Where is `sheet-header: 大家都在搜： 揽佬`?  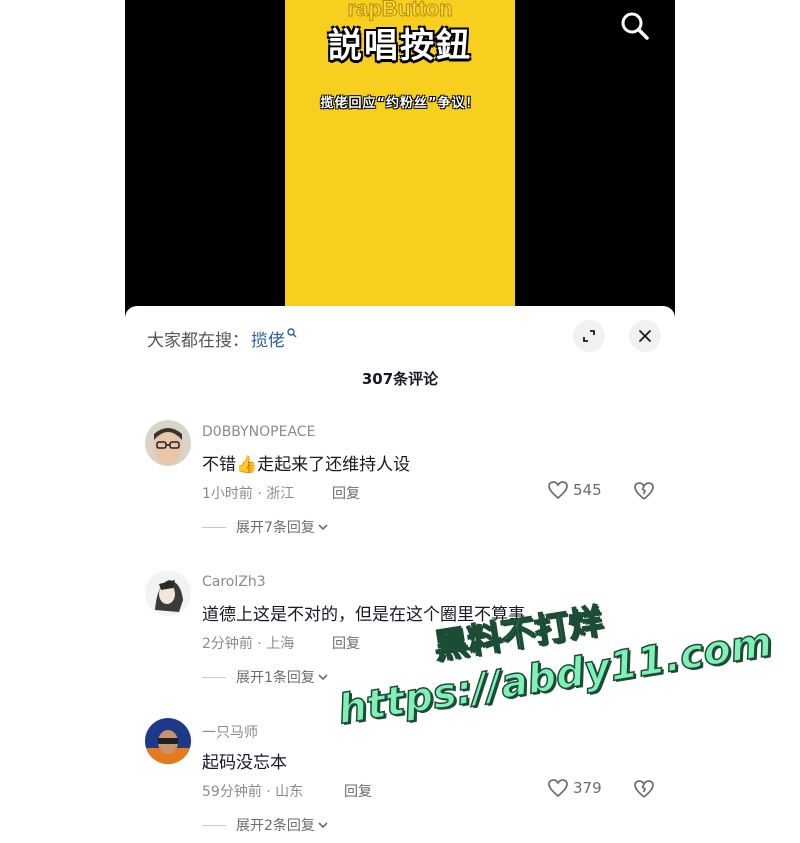
sheet-header: 大家都在搜： 揽佬 is located at coordinates (400, 335).